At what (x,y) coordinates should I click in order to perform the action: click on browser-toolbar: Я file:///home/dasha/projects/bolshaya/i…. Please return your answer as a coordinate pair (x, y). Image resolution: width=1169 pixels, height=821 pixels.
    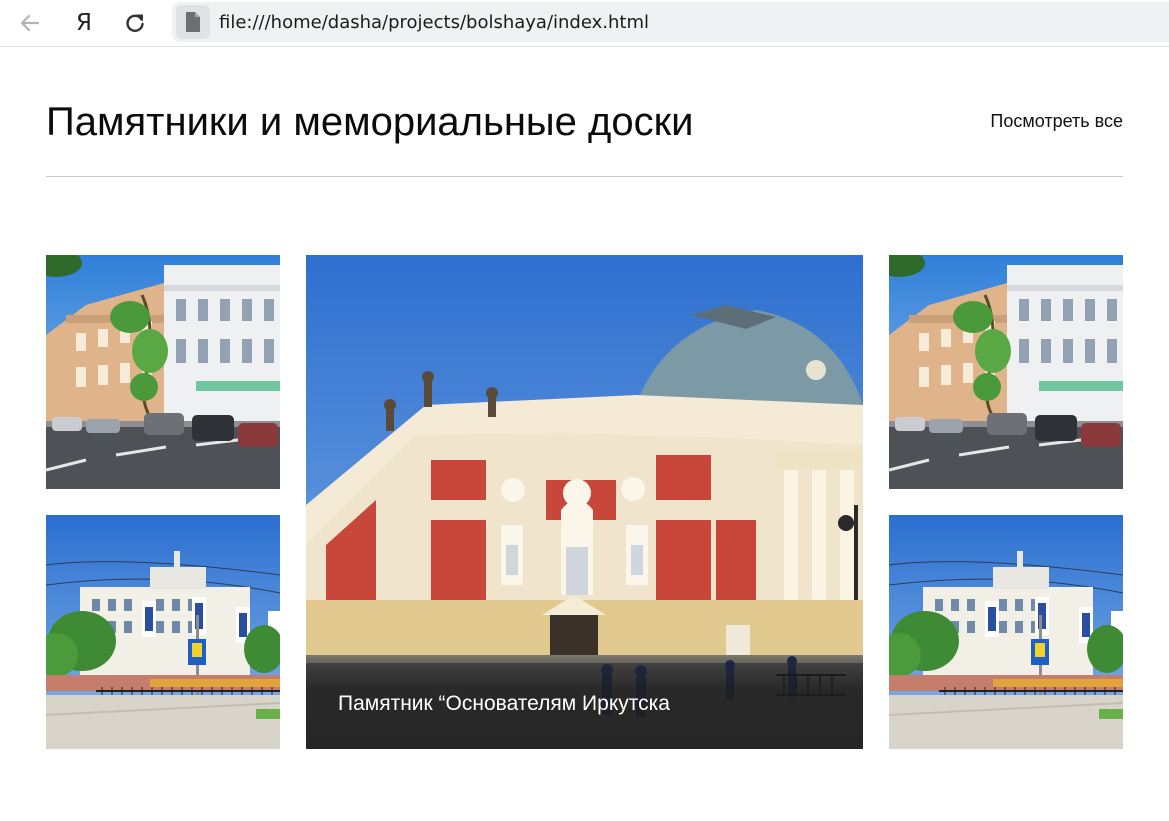
    Looking at the image, I should click on (584, 23).